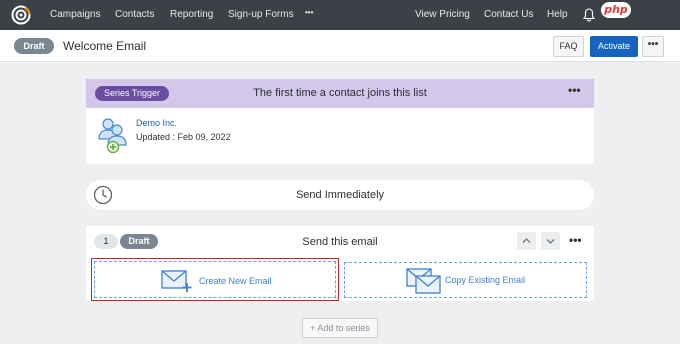 This screenshot has width=680, height=344. I want to click on trigger-more-button: •••, so click(574, 90).